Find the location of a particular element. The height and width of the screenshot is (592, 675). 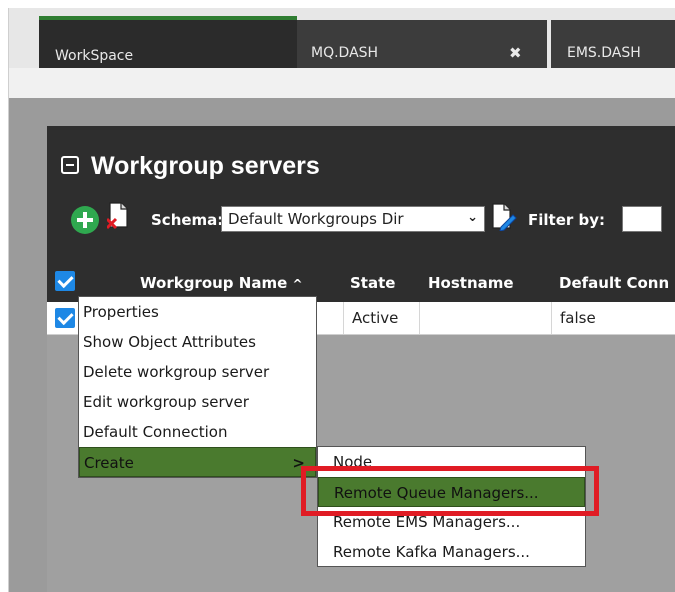

menu-item-edit-workgroup-server: Edit workgroup server is located at coordinates (197, 402).